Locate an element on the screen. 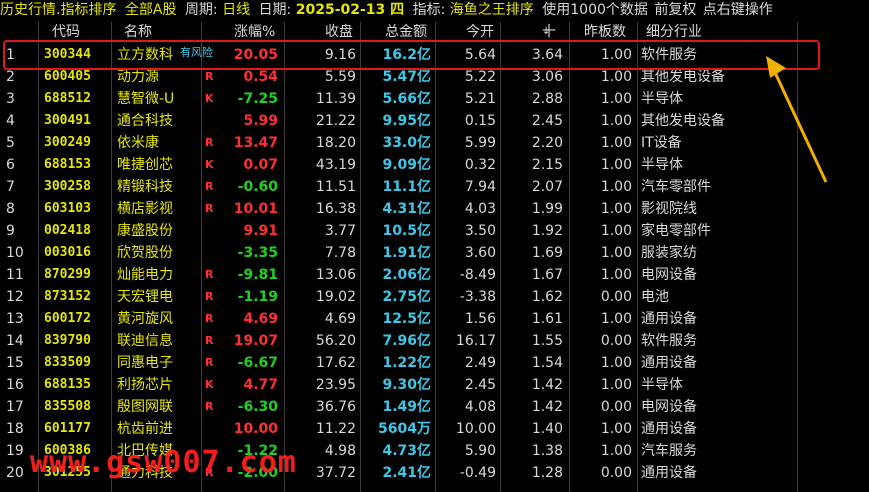 This screenshot has width=869, height=492. change-pct: 10.00 is located at coordinates (255, 429).